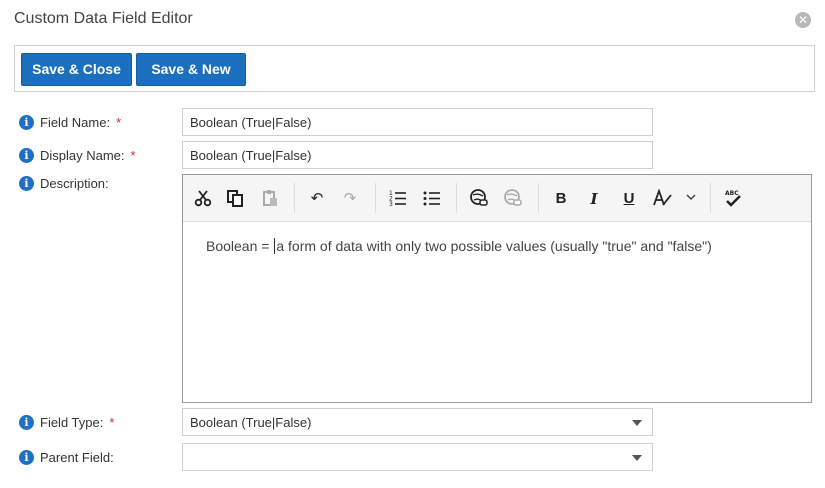 The height and width of the screenshot is (488, 825). What do you see at coordinates (74, 183) in the screenshot?
I see `description-label: Description:` at bounding box center [74, 183].